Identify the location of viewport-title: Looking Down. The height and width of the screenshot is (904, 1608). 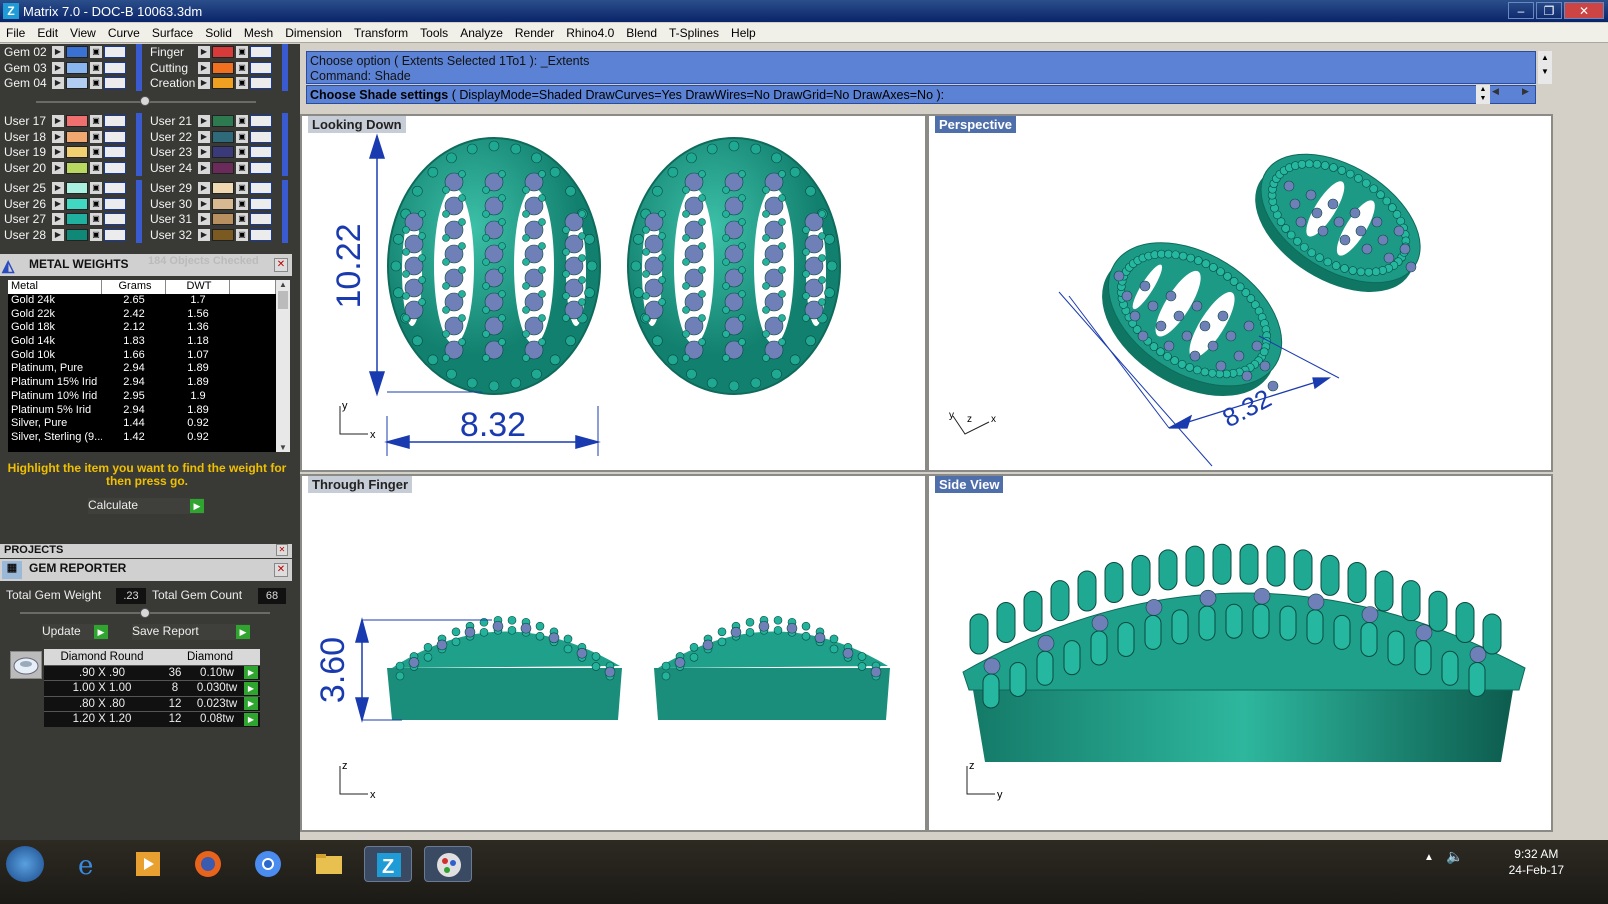
(357, 124).